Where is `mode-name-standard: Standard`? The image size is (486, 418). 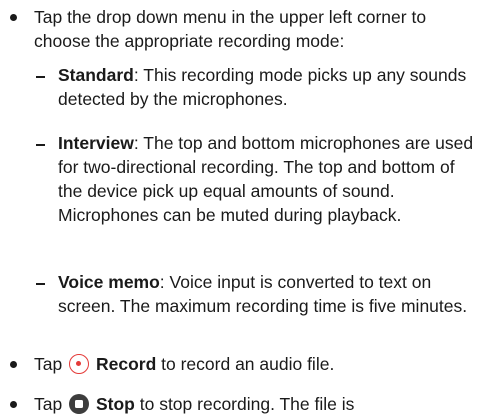 mode-name-standard: Standard is located at coordinates (96, 75).